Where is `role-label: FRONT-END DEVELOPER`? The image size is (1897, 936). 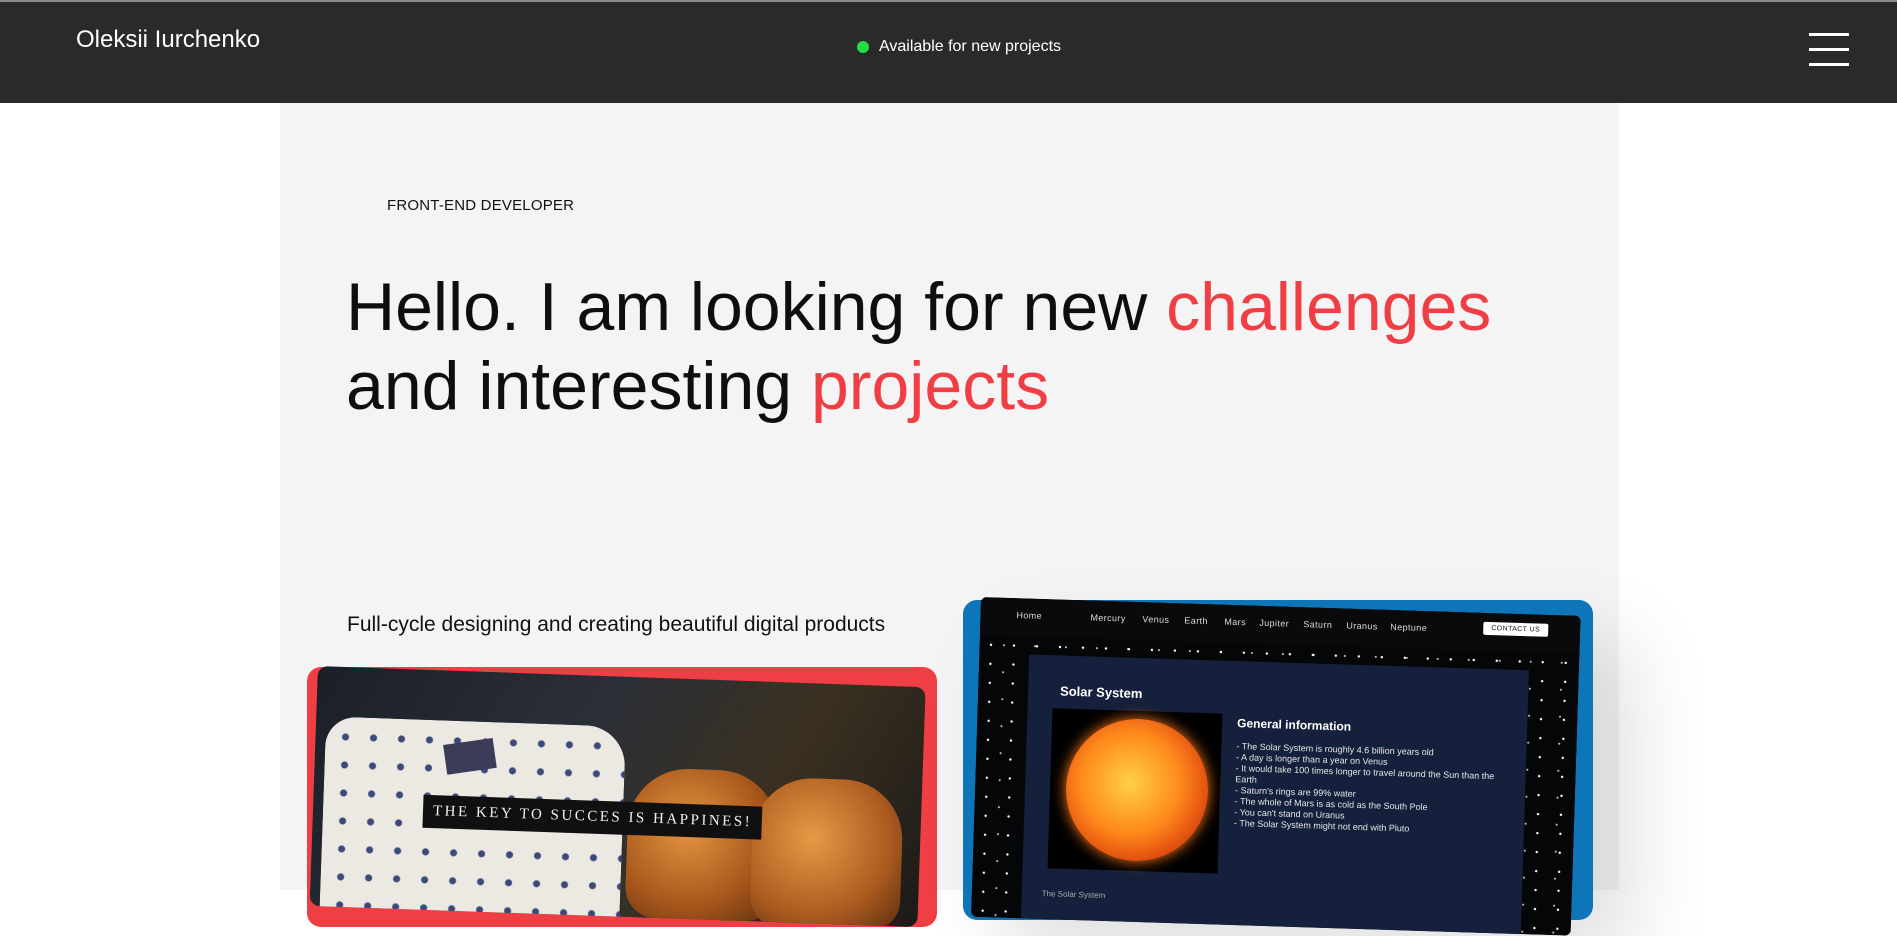 role-label: FRONT-END DEVELOPER is located at coordinates (481, 205).